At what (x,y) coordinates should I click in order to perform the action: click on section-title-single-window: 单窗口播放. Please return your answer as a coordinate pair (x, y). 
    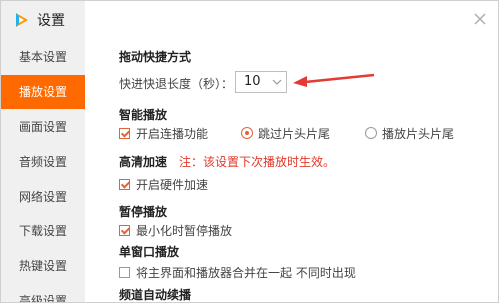
    Looking at the image, I should click on (149, 252).